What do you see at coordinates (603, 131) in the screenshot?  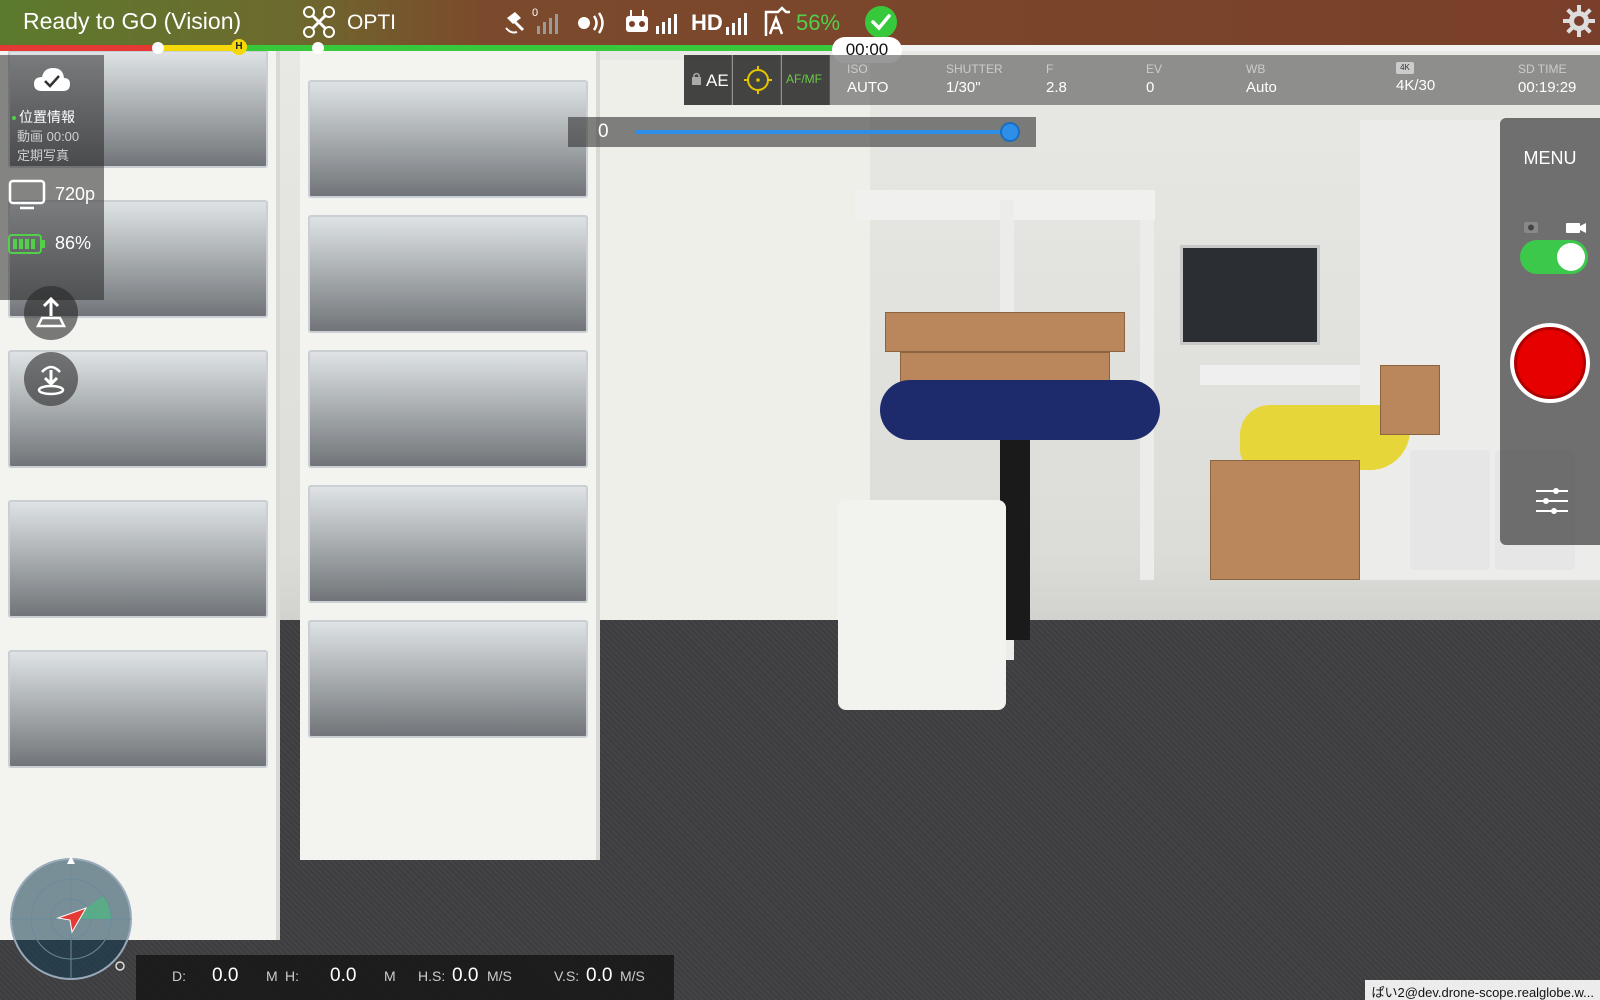 I see `slider-value: 0` at bounding box center [603, 131].